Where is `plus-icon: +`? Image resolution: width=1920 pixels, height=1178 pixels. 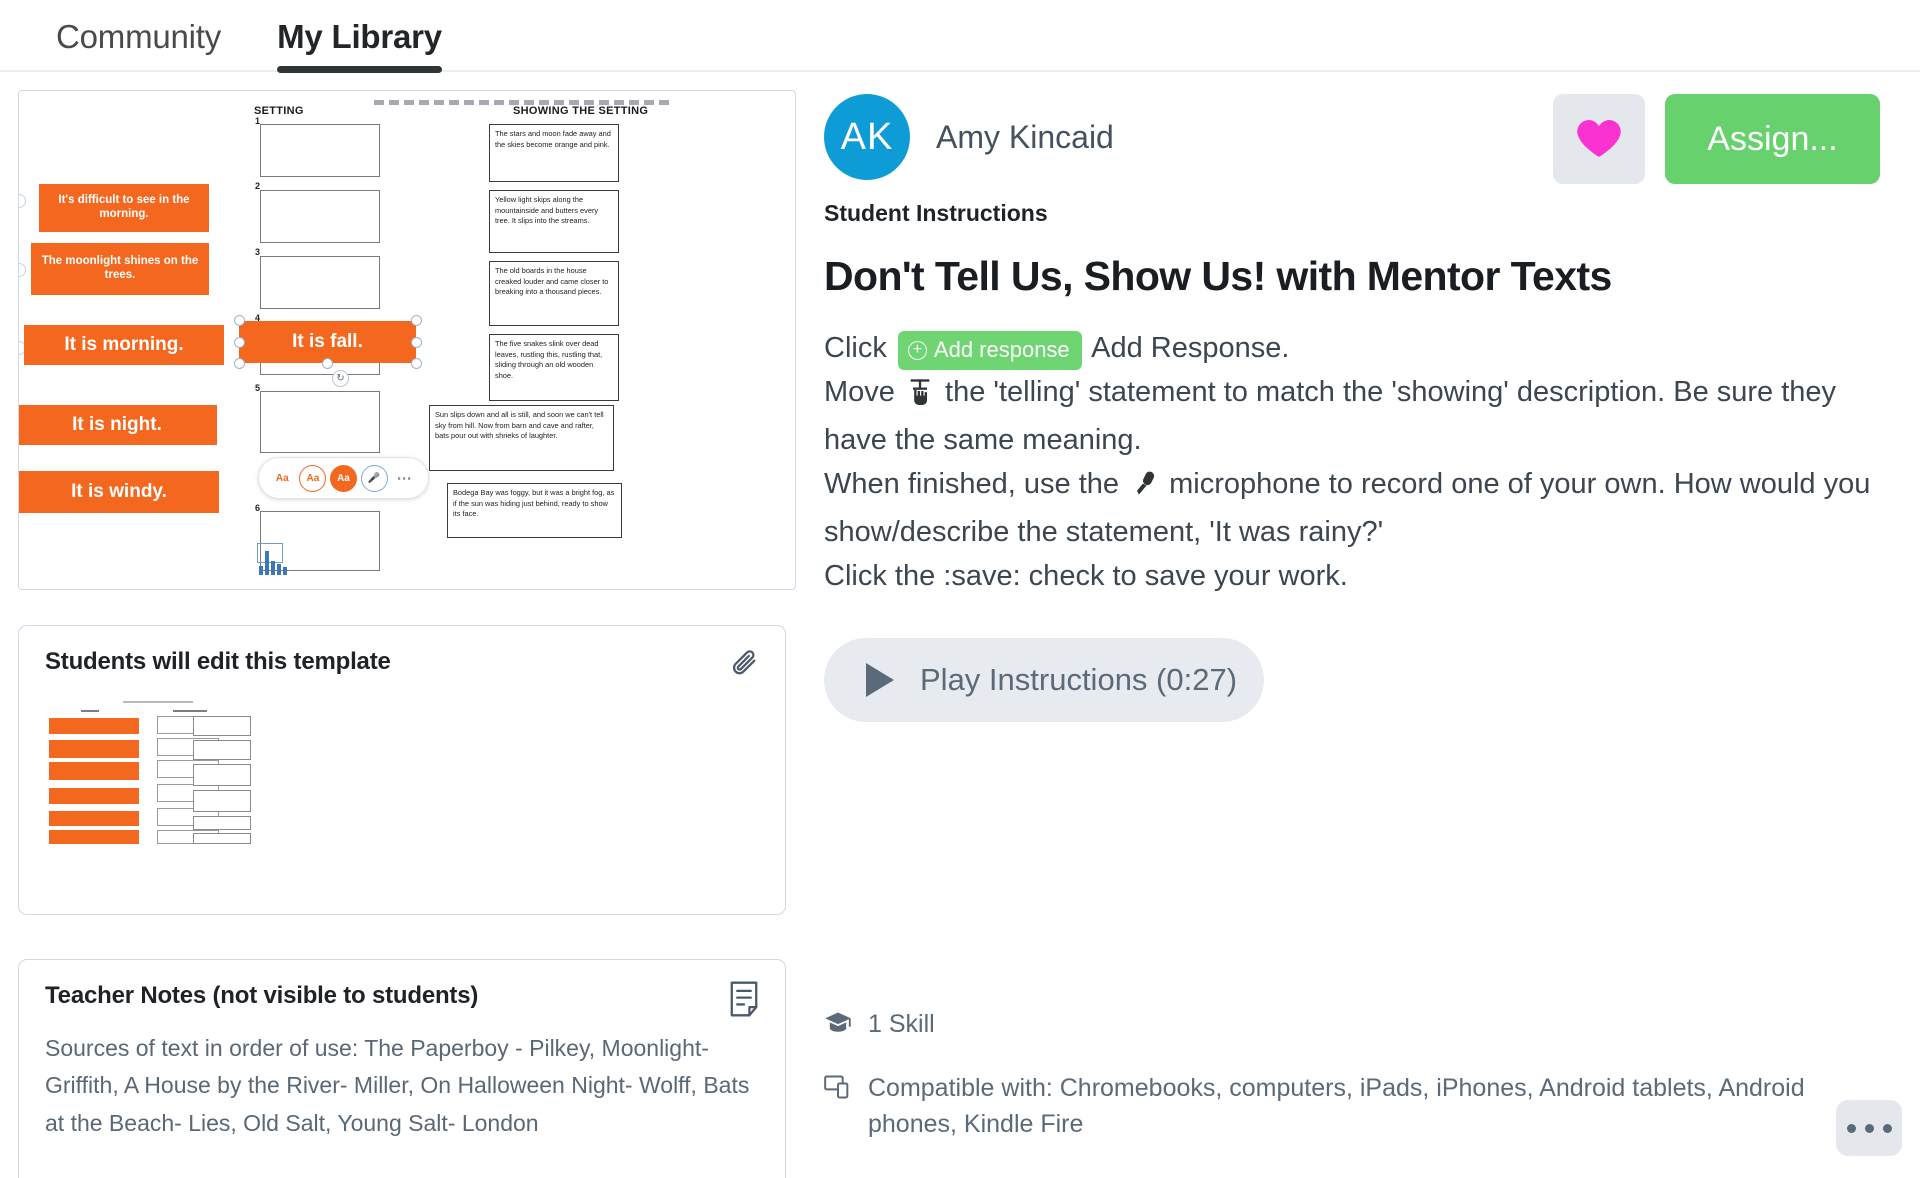
plus-icon: + is located at coordinates (917, 350).